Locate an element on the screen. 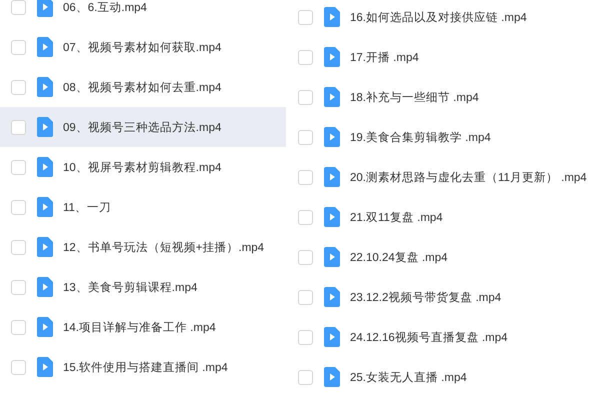 The width and height of the screenshot is (600, 400). file-name: 11、一刀 is located at coordinates (87, 207).